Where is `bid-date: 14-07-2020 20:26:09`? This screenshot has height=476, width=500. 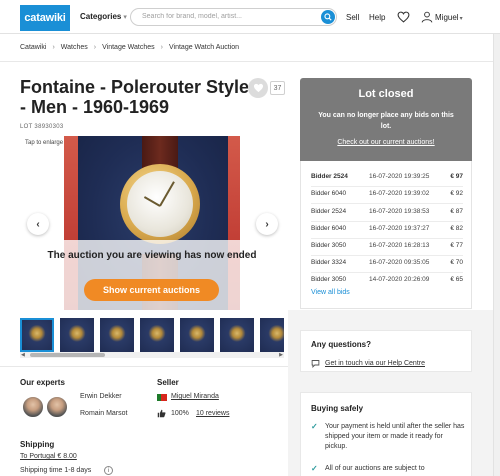
bid-date: 14-07-2020 20:26:09 is located at coordinates (399, 279).